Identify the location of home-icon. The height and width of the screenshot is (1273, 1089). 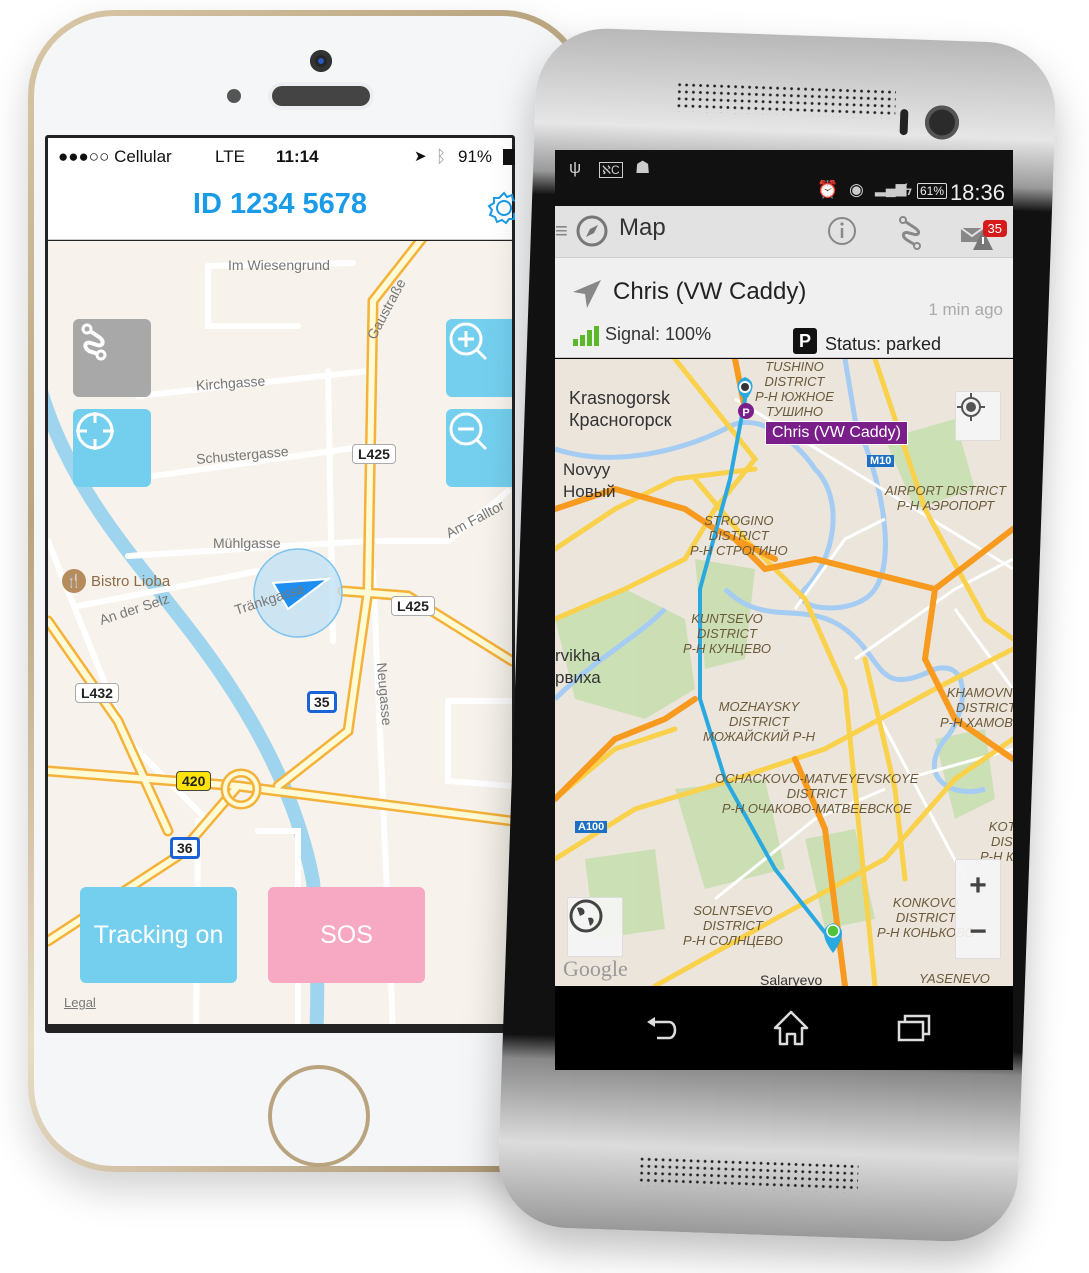
(791, 1028).